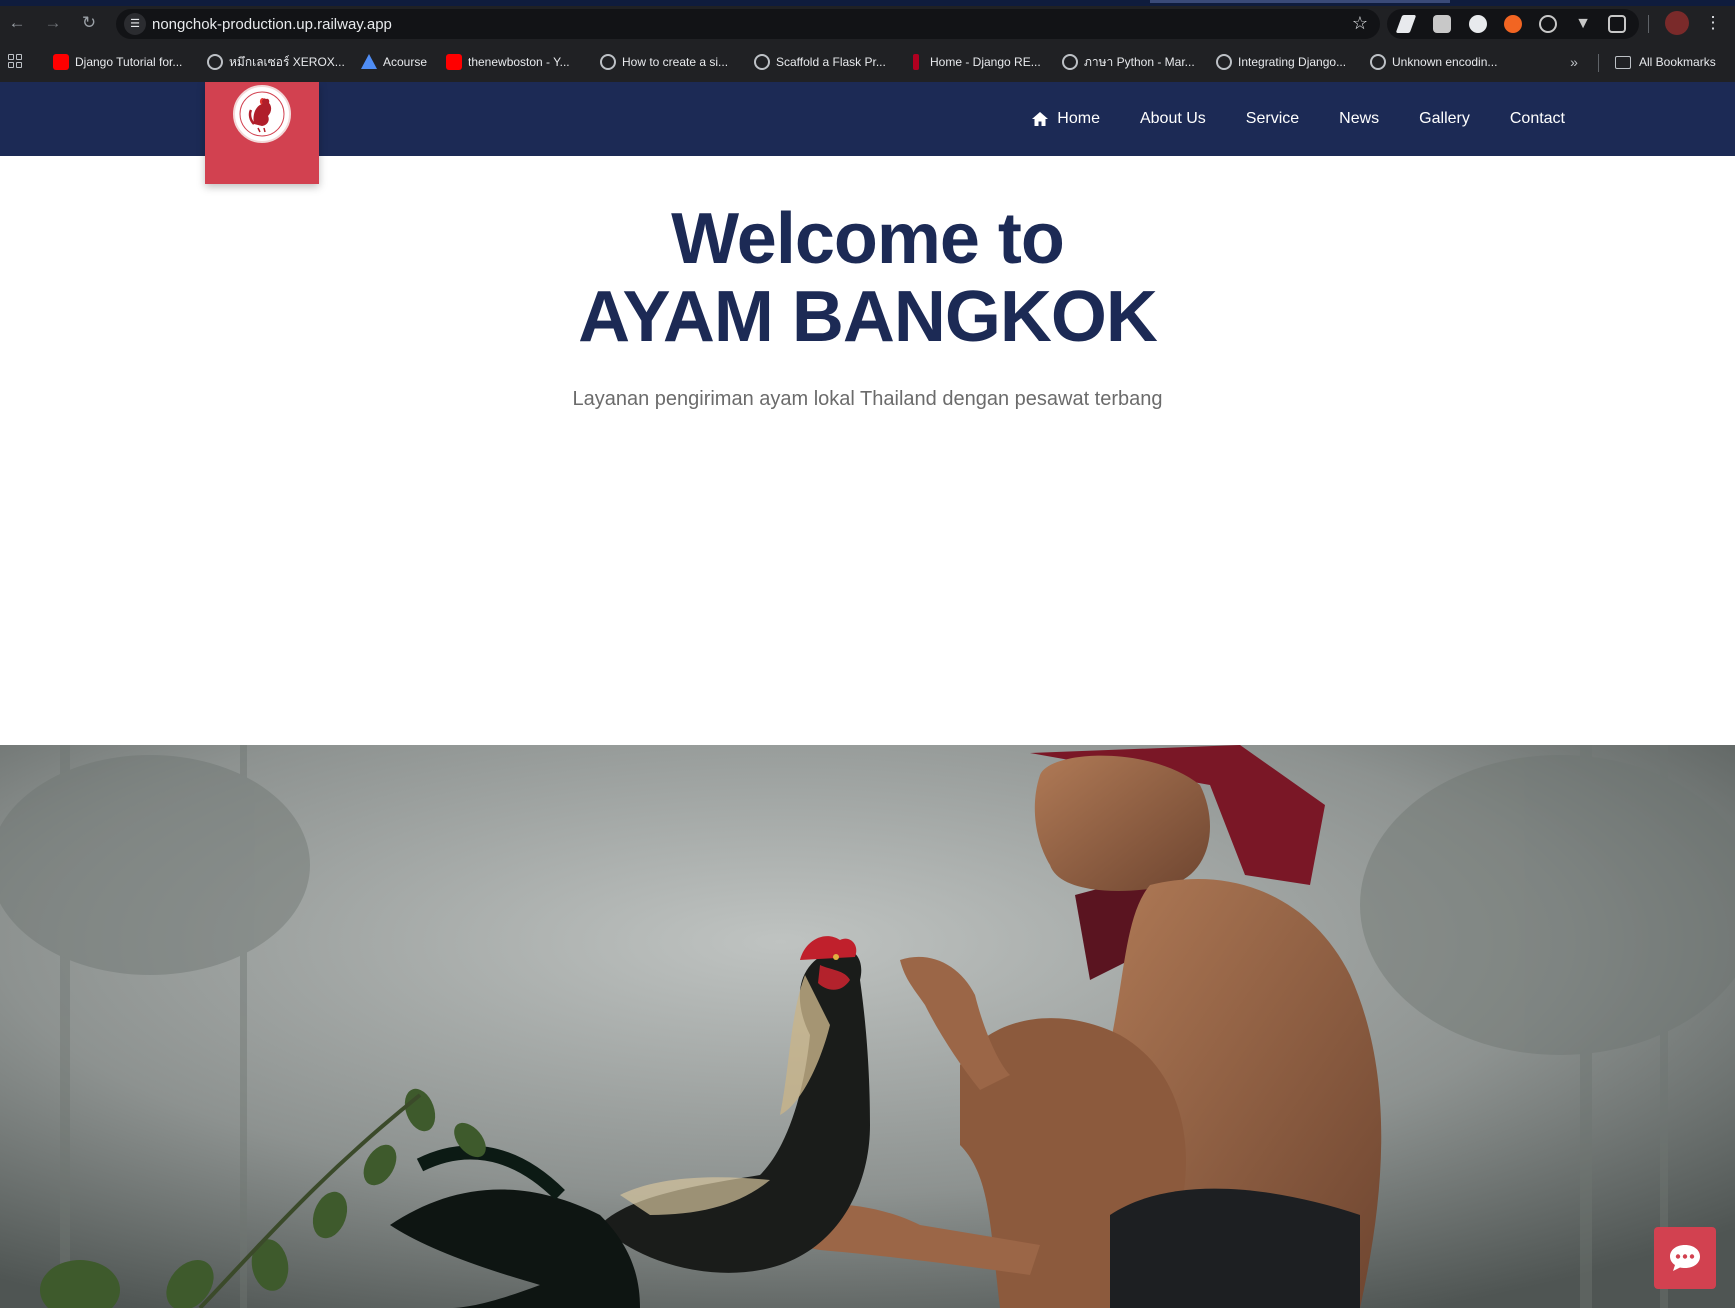 Image resolution: width=1735 pixels, height=1308 pixels. Describe the element at coordinates (1677, 62) in the screenshot. I see `all-bookmarks-label: All Bookmarks` at that location.